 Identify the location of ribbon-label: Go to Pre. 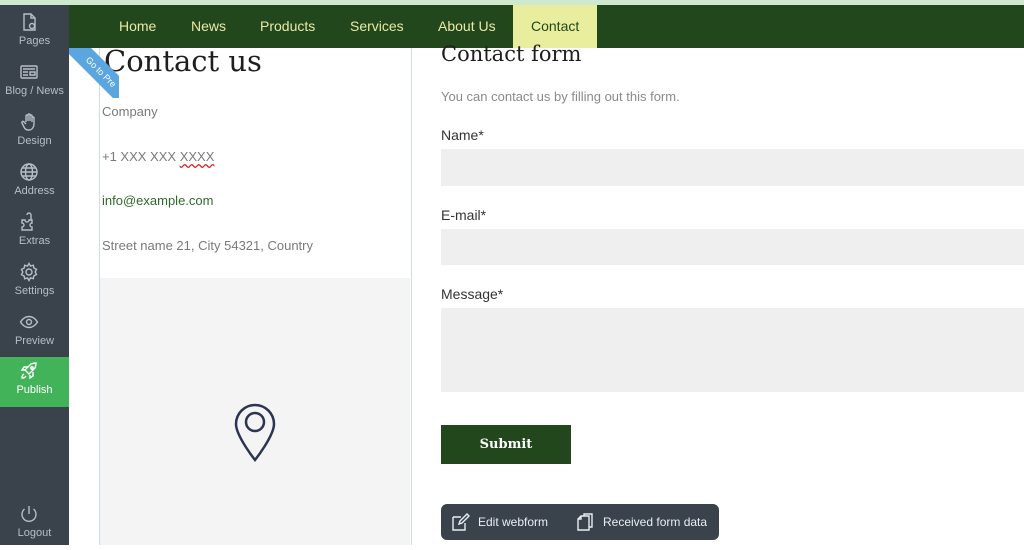
(94, 73).